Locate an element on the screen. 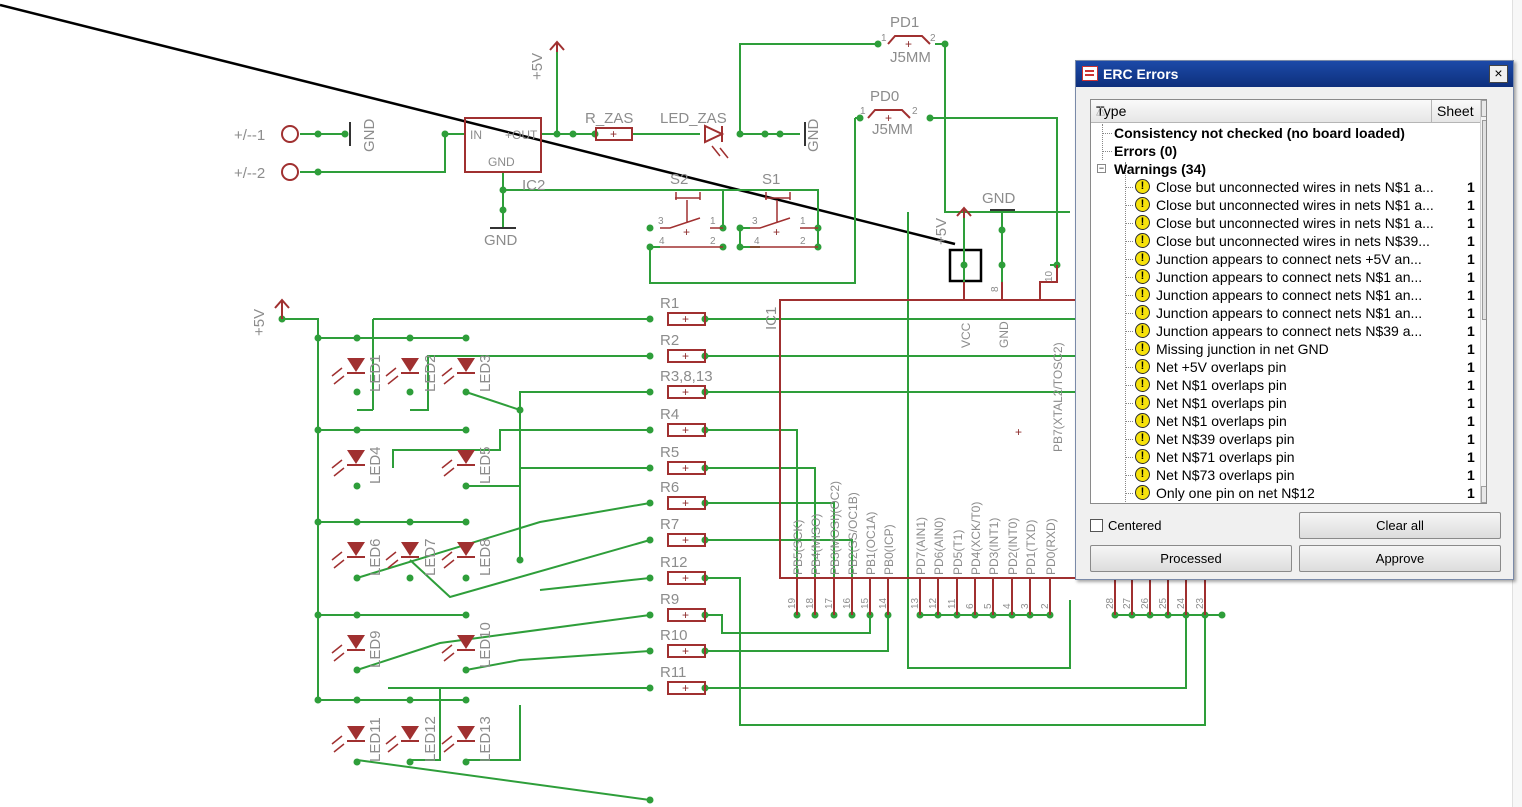 The width and height of the screenshot is (1522, 807). warning-row: ! Net +5V overlaps pin 1 is located at coordinates (1285, 367).